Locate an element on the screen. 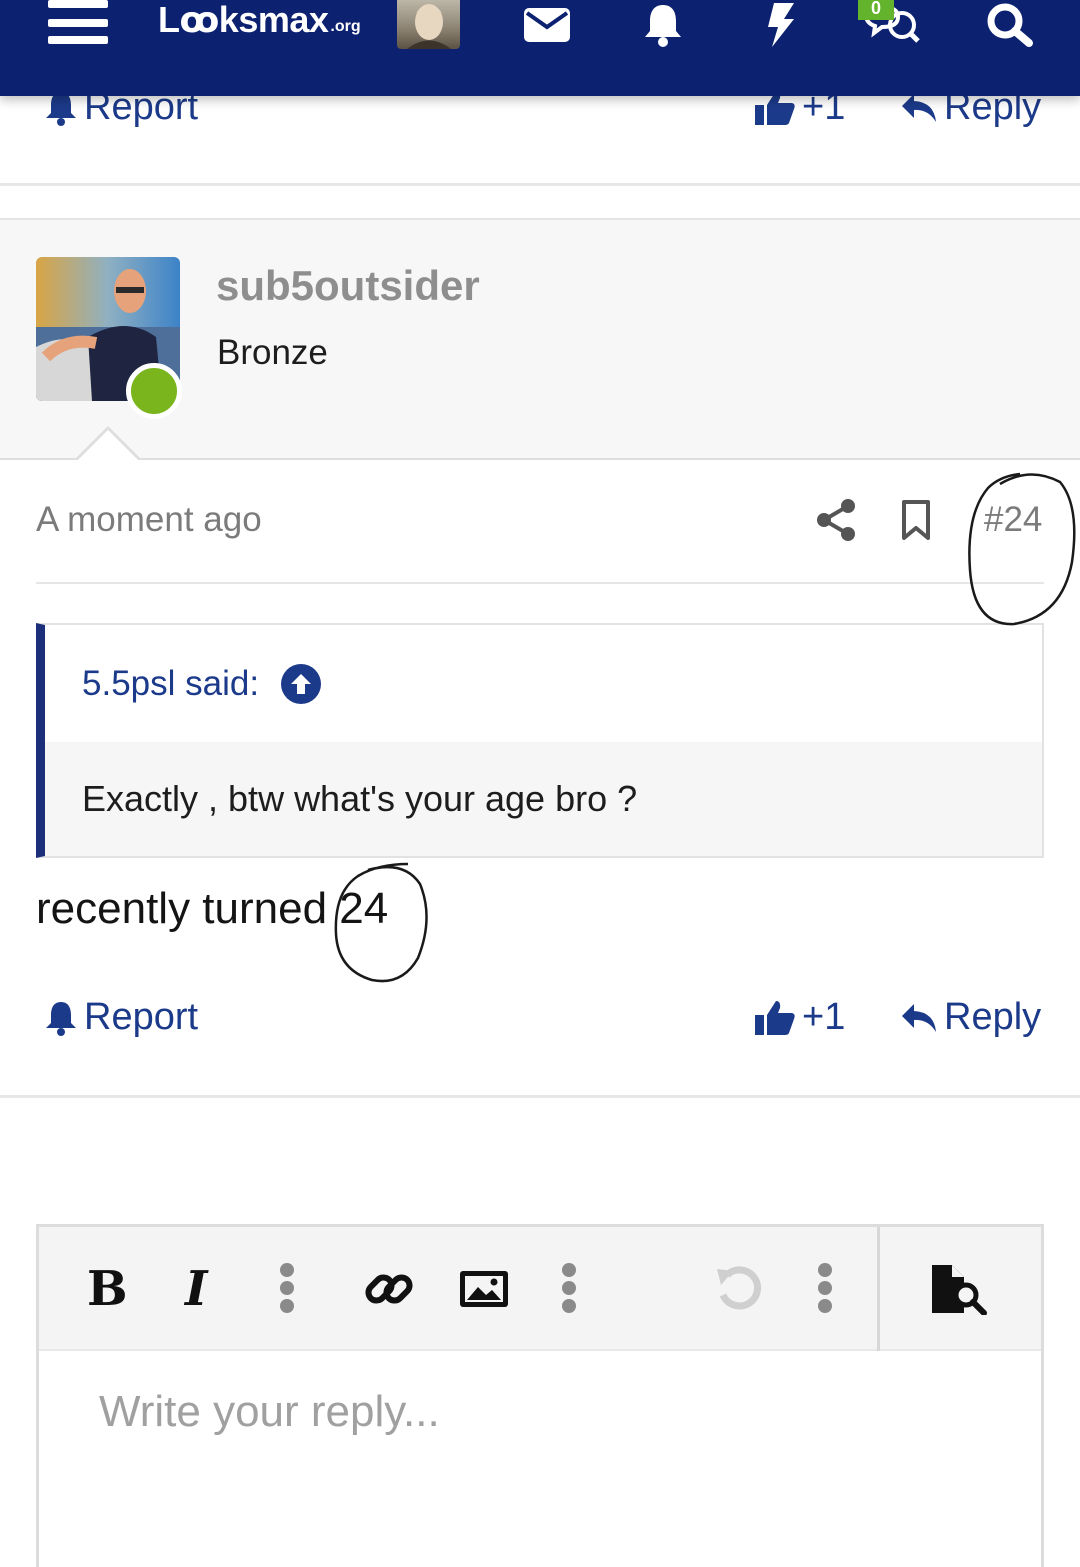  message-highlight: 24 is located at coordinates (364, 908).